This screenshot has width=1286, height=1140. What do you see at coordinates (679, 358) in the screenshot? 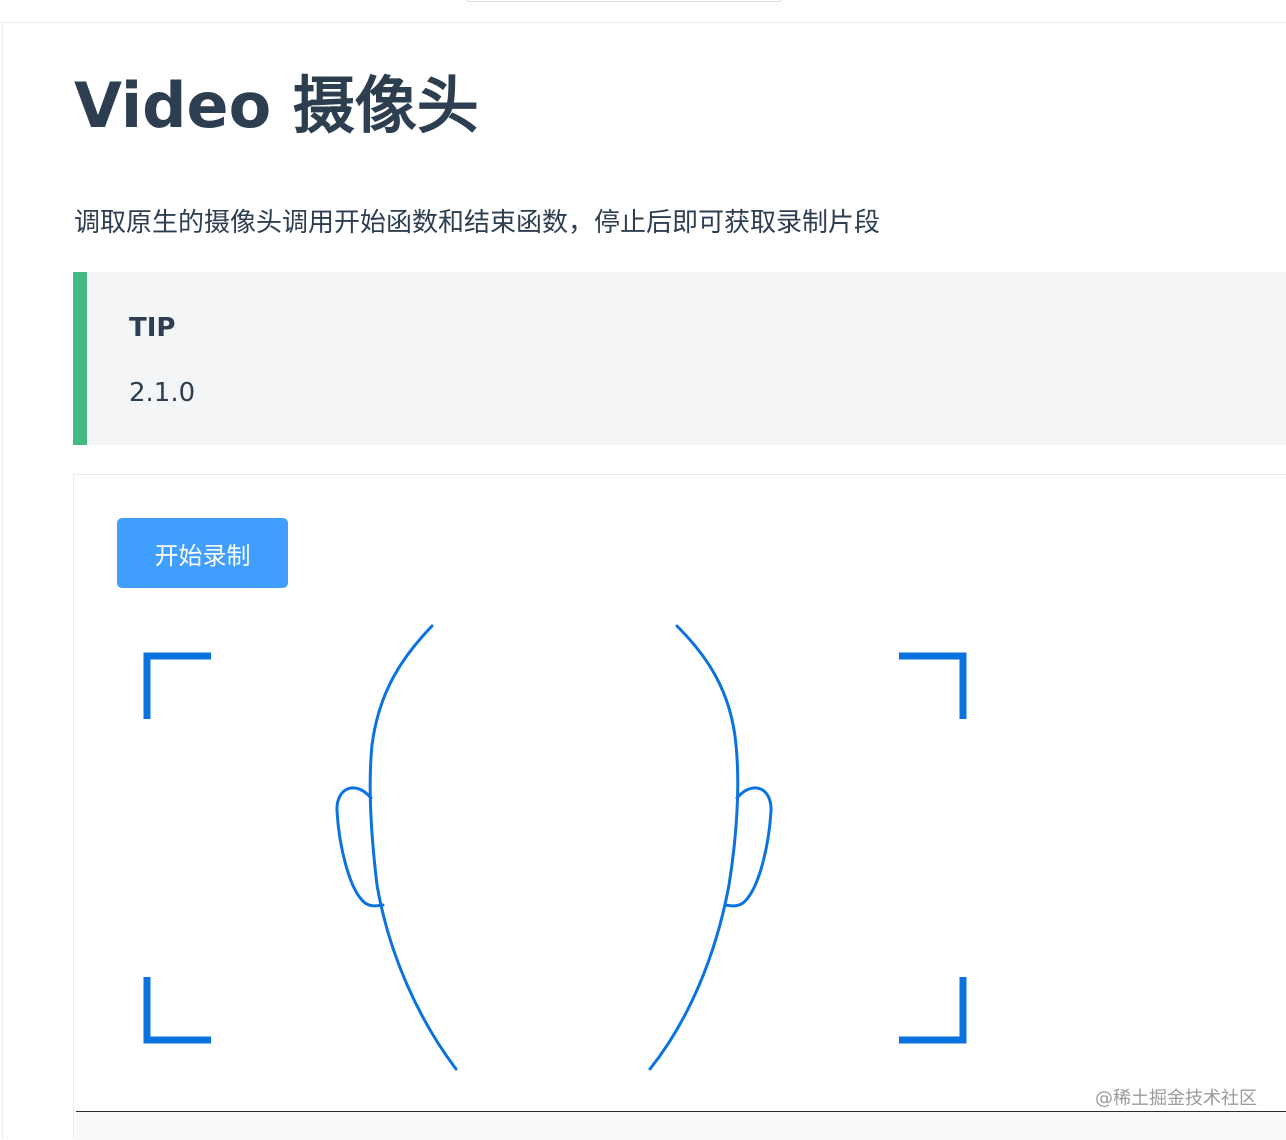
I see `tip-block: TIP 2.1.0` at bounding box center [679, 358].